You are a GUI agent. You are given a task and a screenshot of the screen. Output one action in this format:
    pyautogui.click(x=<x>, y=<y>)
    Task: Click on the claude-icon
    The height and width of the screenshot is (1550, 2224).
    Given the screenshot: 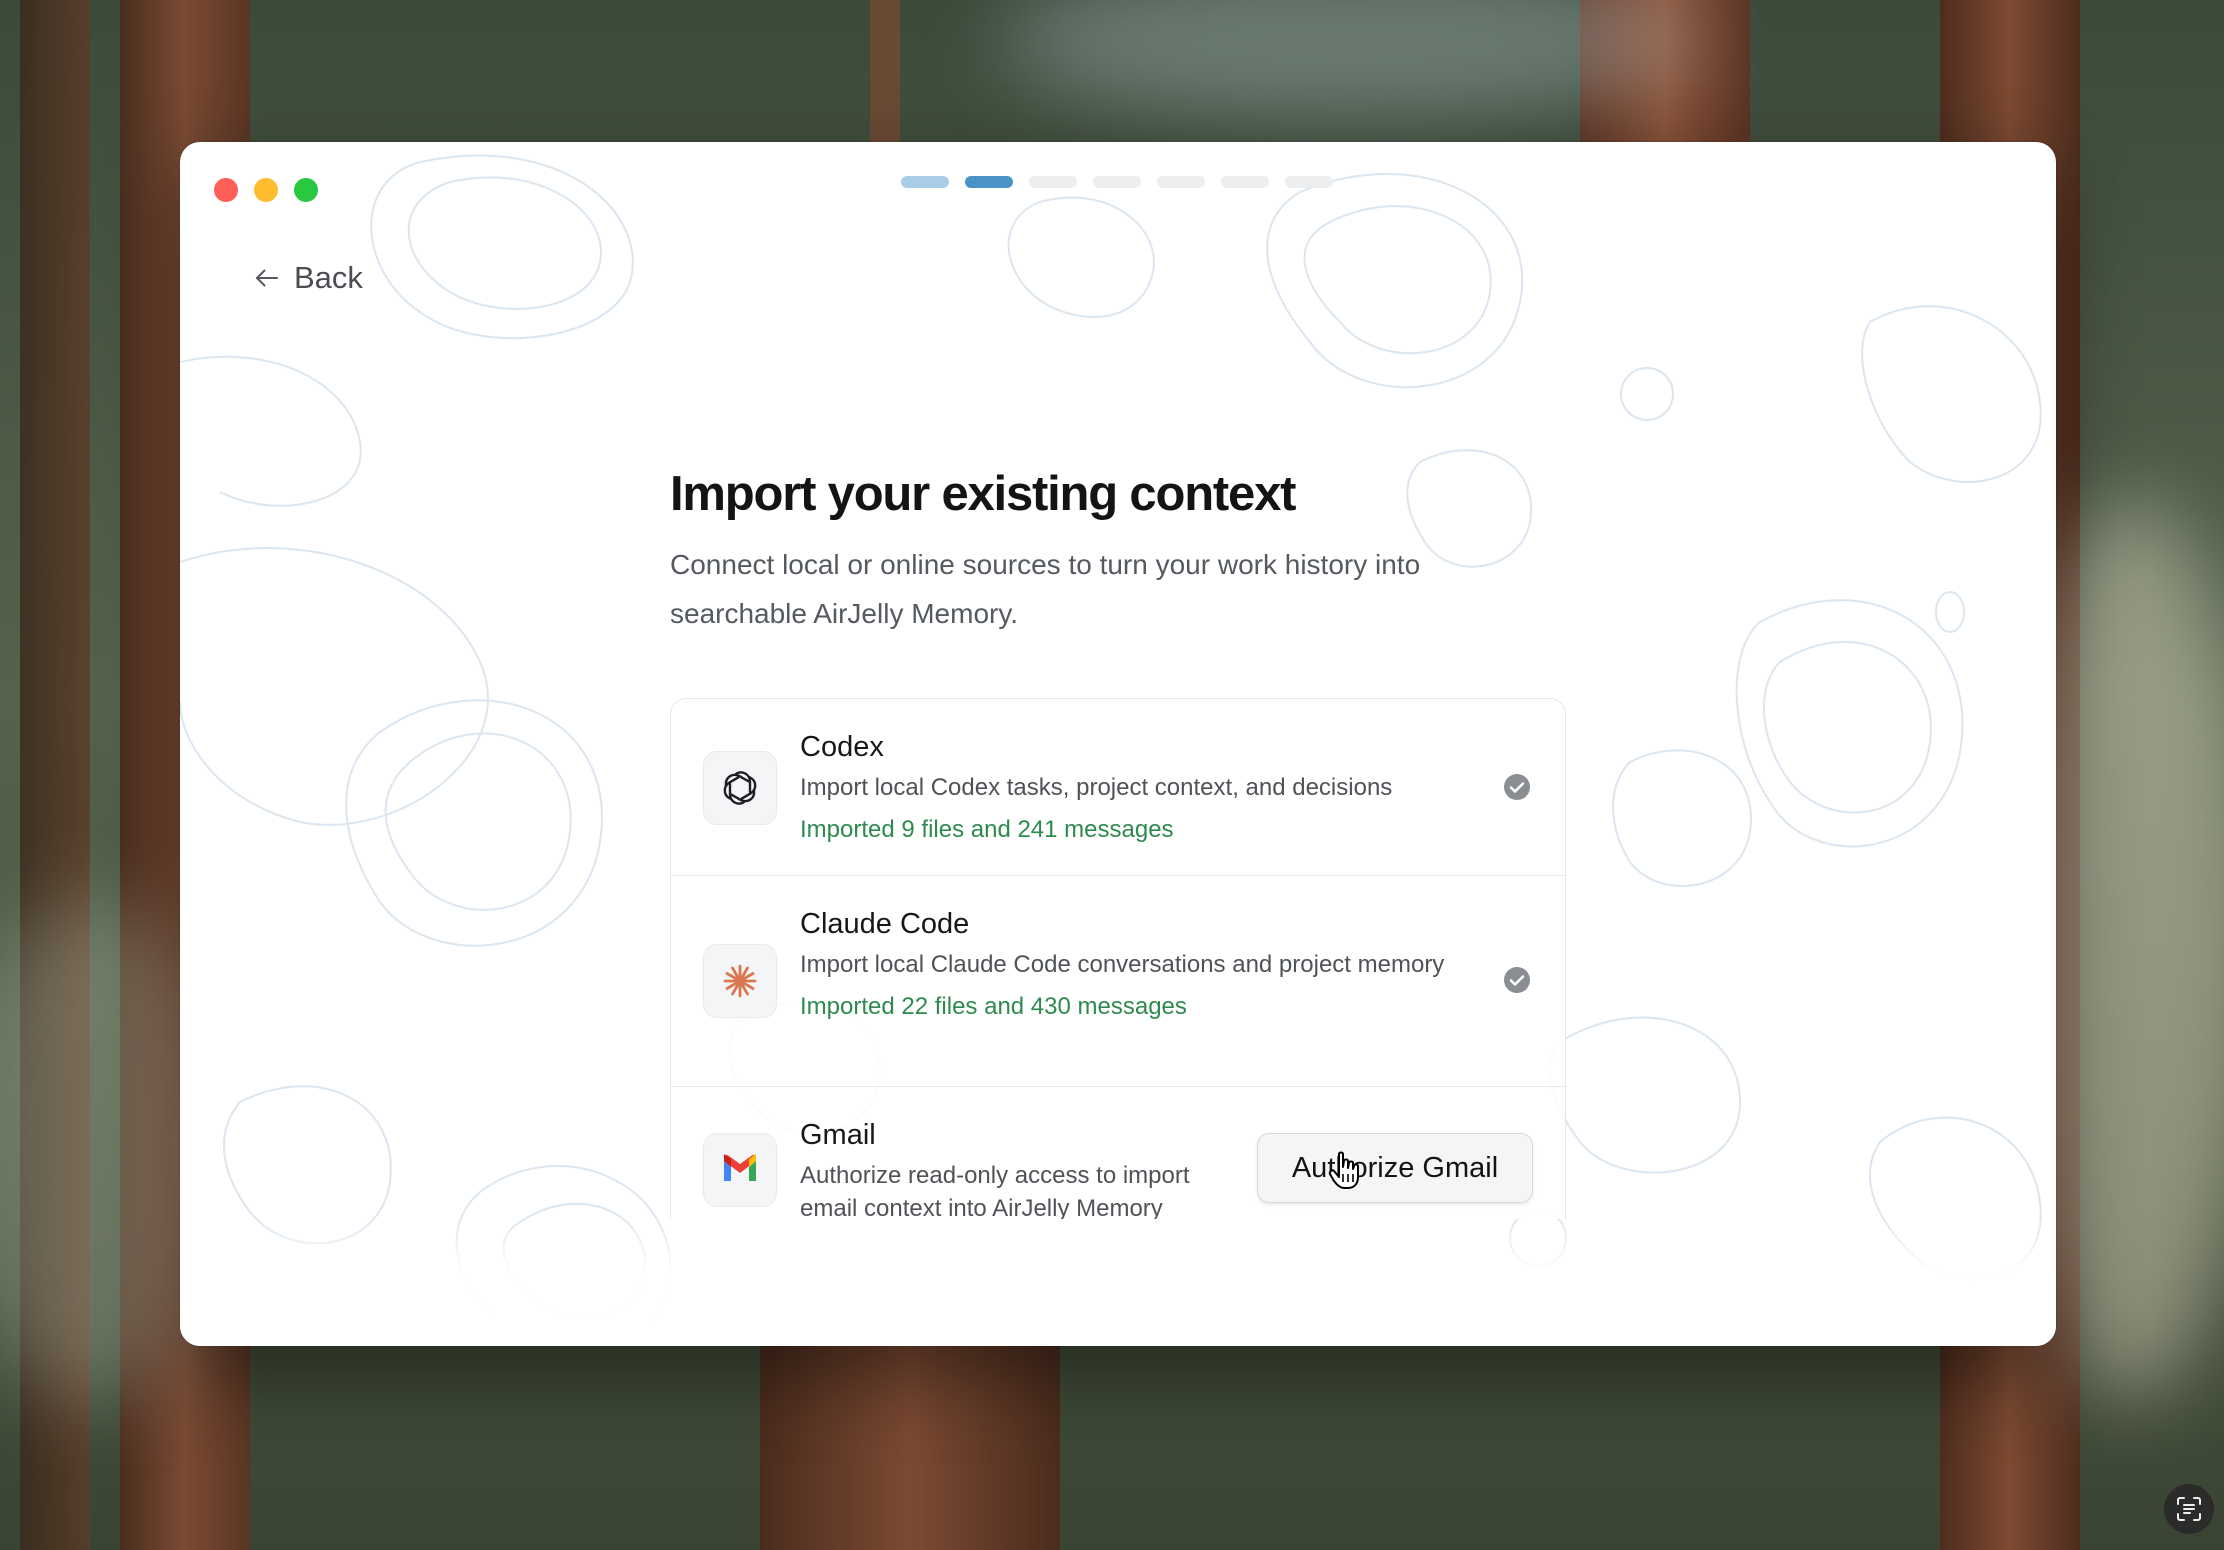 What is the action you would take?
    pyautogui.click(x=740, y=981)
    